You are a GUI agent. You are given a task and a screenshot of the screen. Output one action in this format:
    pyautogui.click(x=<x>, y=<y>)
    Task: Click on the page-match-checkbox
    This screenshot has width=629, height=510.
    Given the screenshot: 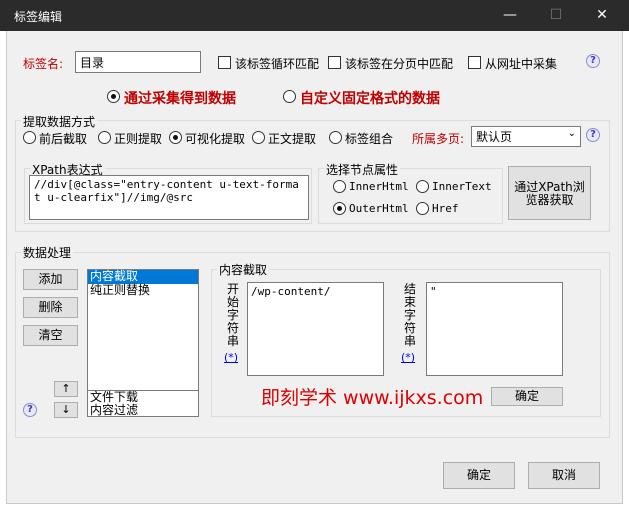 What is the action you would take?
    pyautogui.click(x=334, y=62)
    